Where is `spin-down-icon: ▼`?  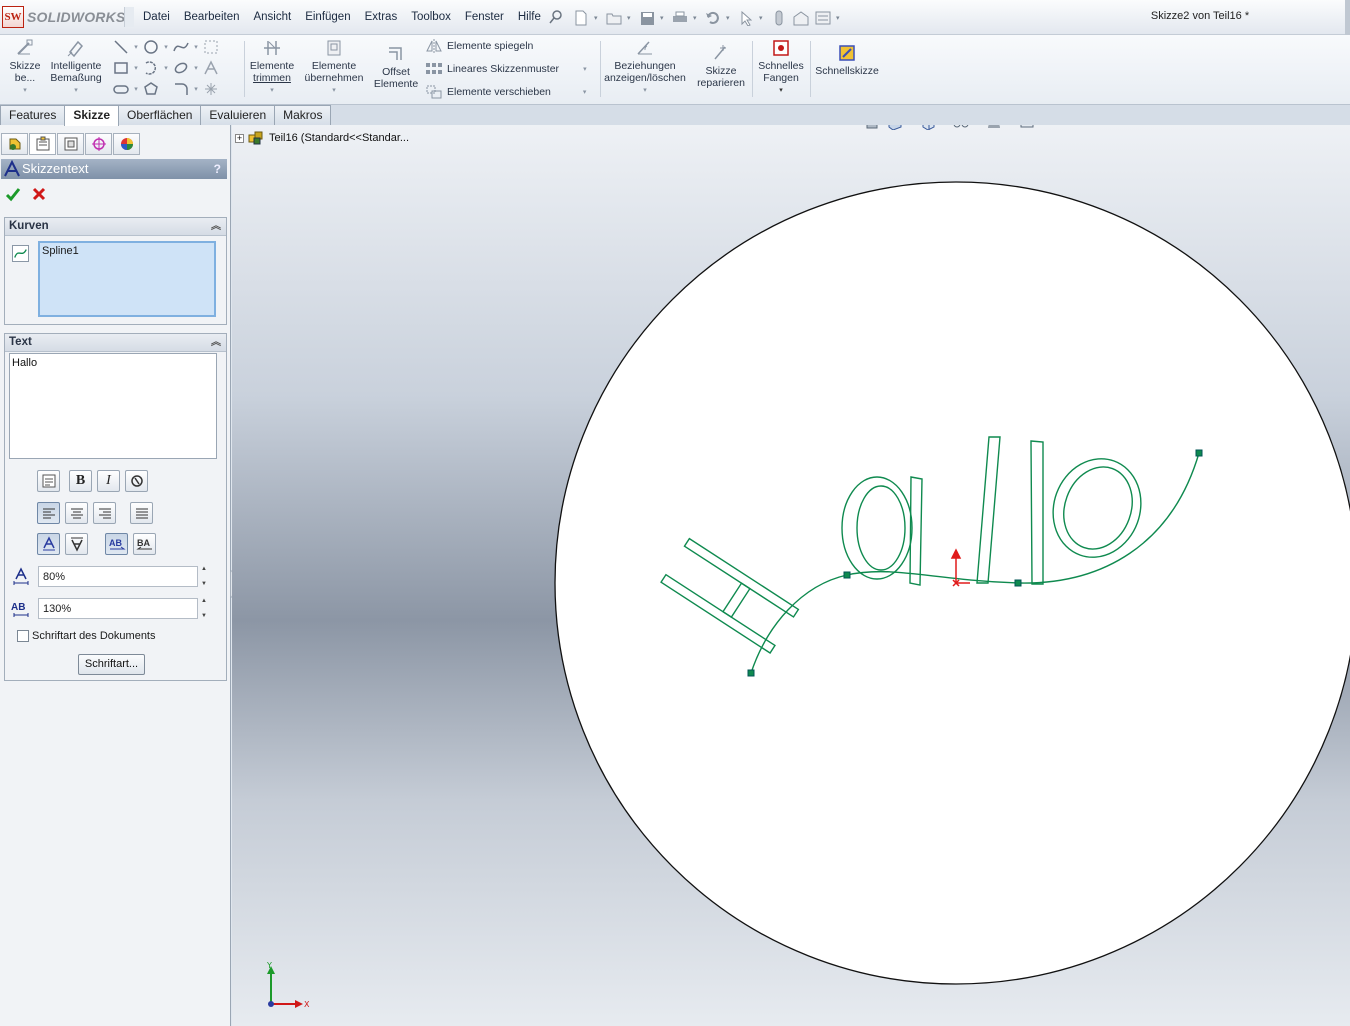
spin-down-icon: ▼ is located at coordinates (205, 584).